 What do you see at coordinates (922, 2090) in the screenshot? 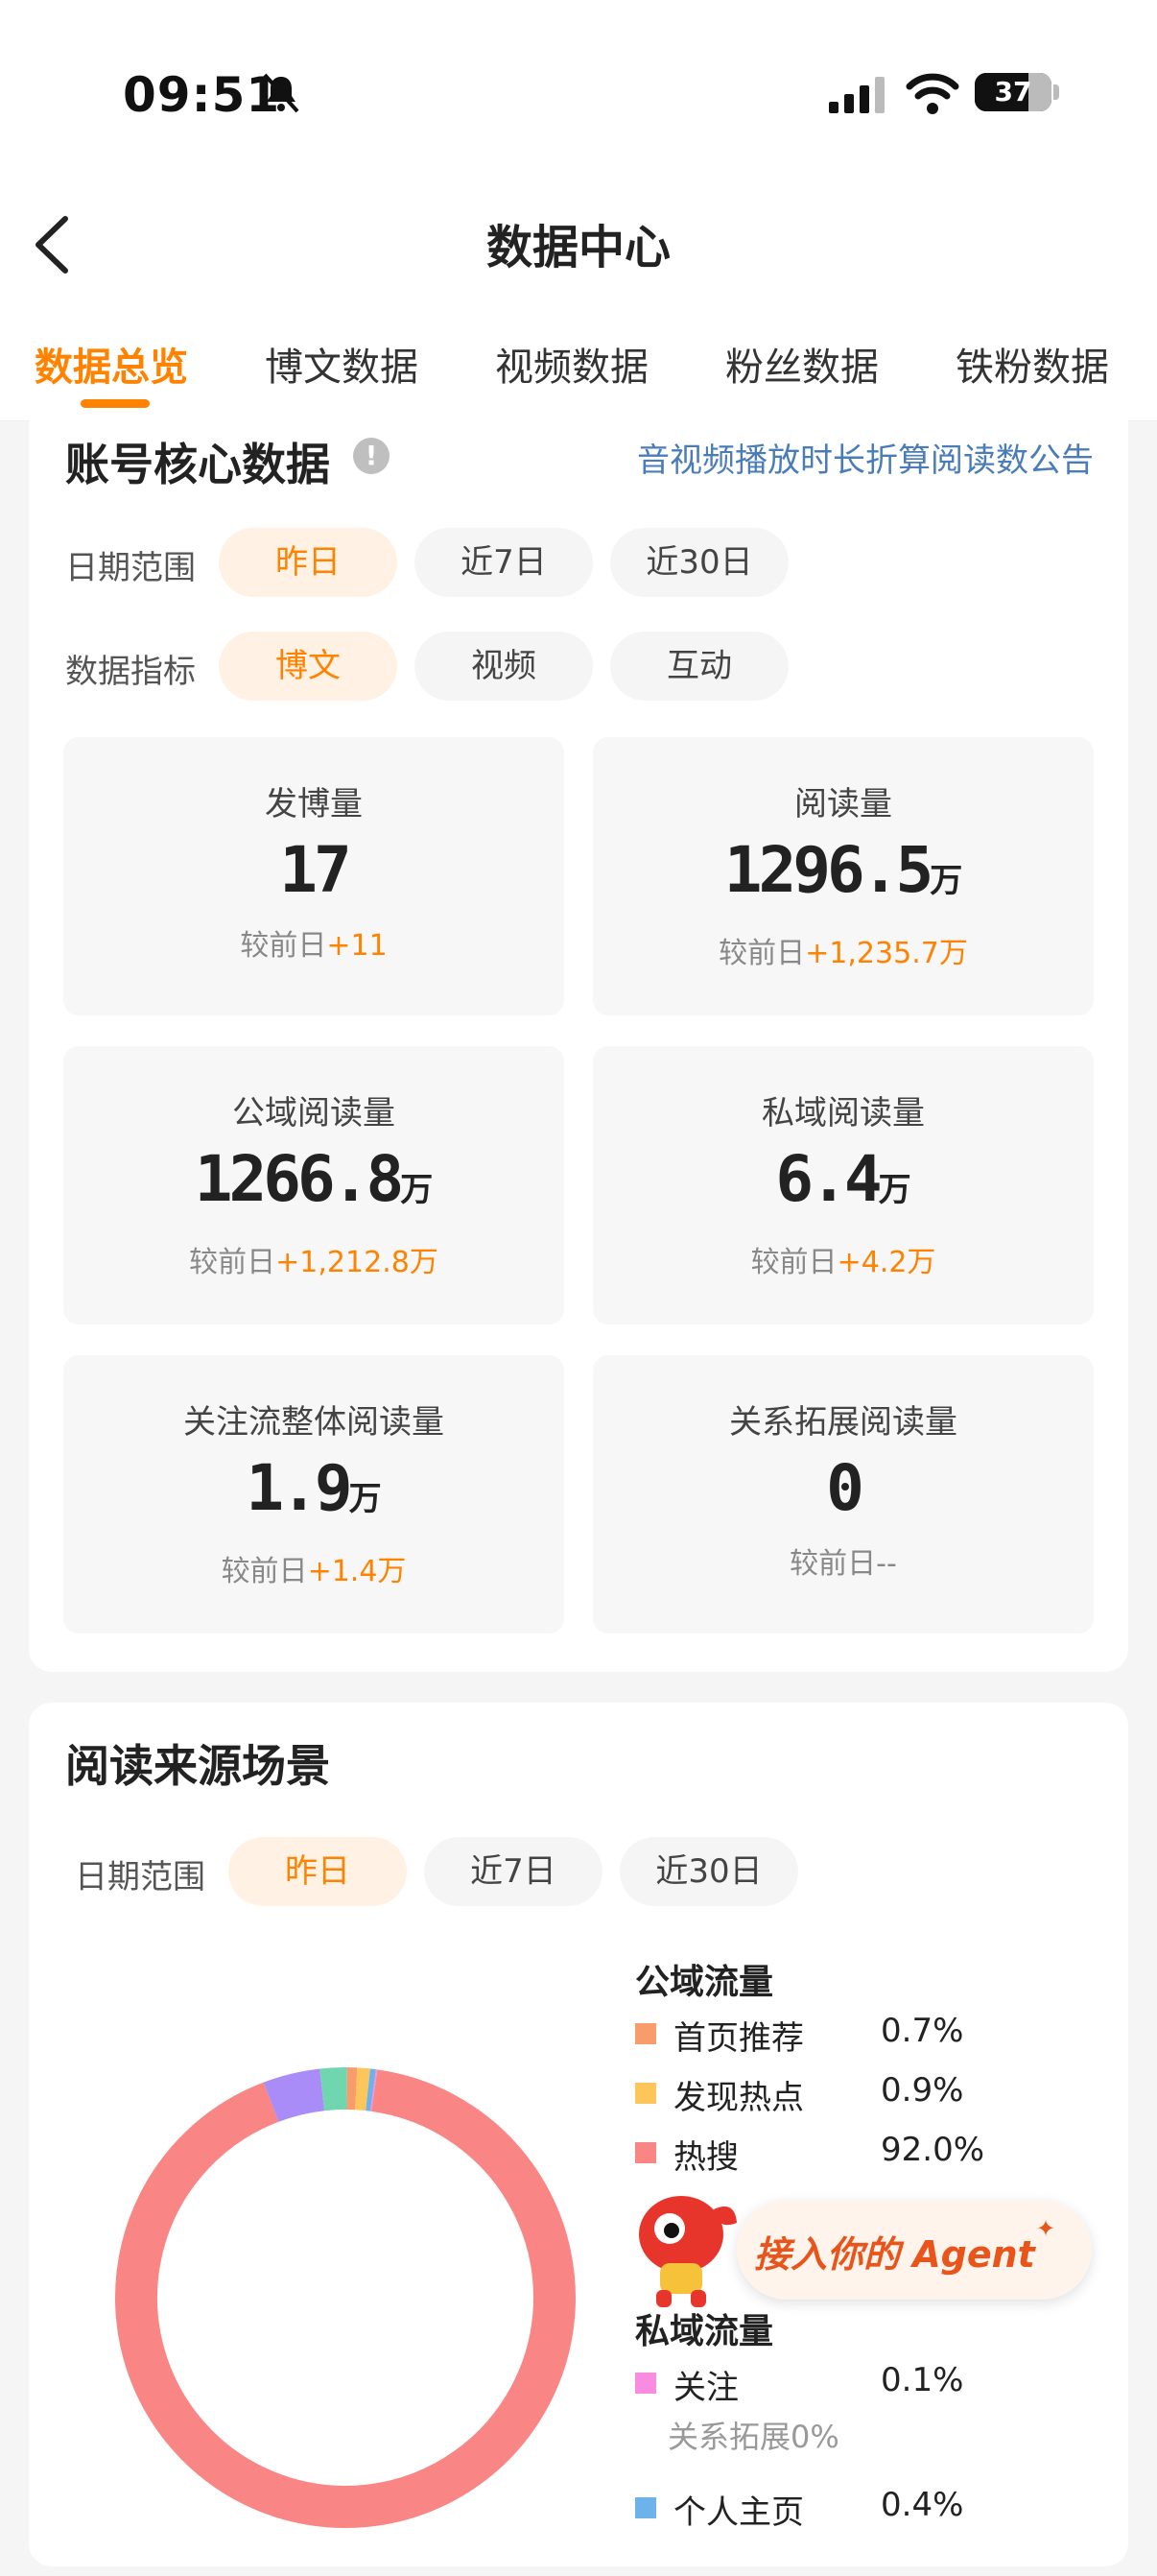
I see `legend-pct: 0.9%` at bounding box center [922, 2090].